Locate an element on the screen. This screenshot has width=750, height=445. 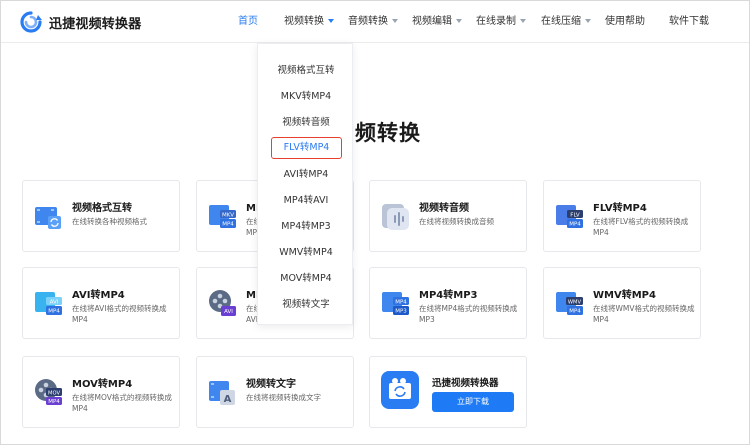
audio-icon is located at coordinates (395, 217).